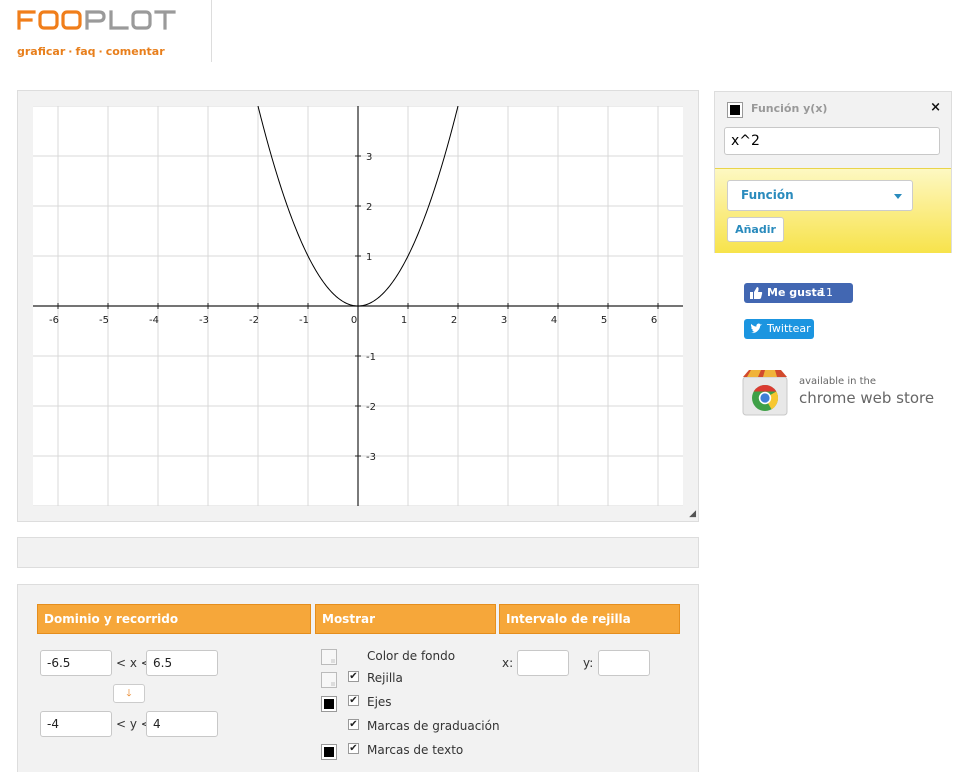  Describe the element at coordinates (692, 514) in the screenshot. I see `resize-handle-icon: ◢` at that location.